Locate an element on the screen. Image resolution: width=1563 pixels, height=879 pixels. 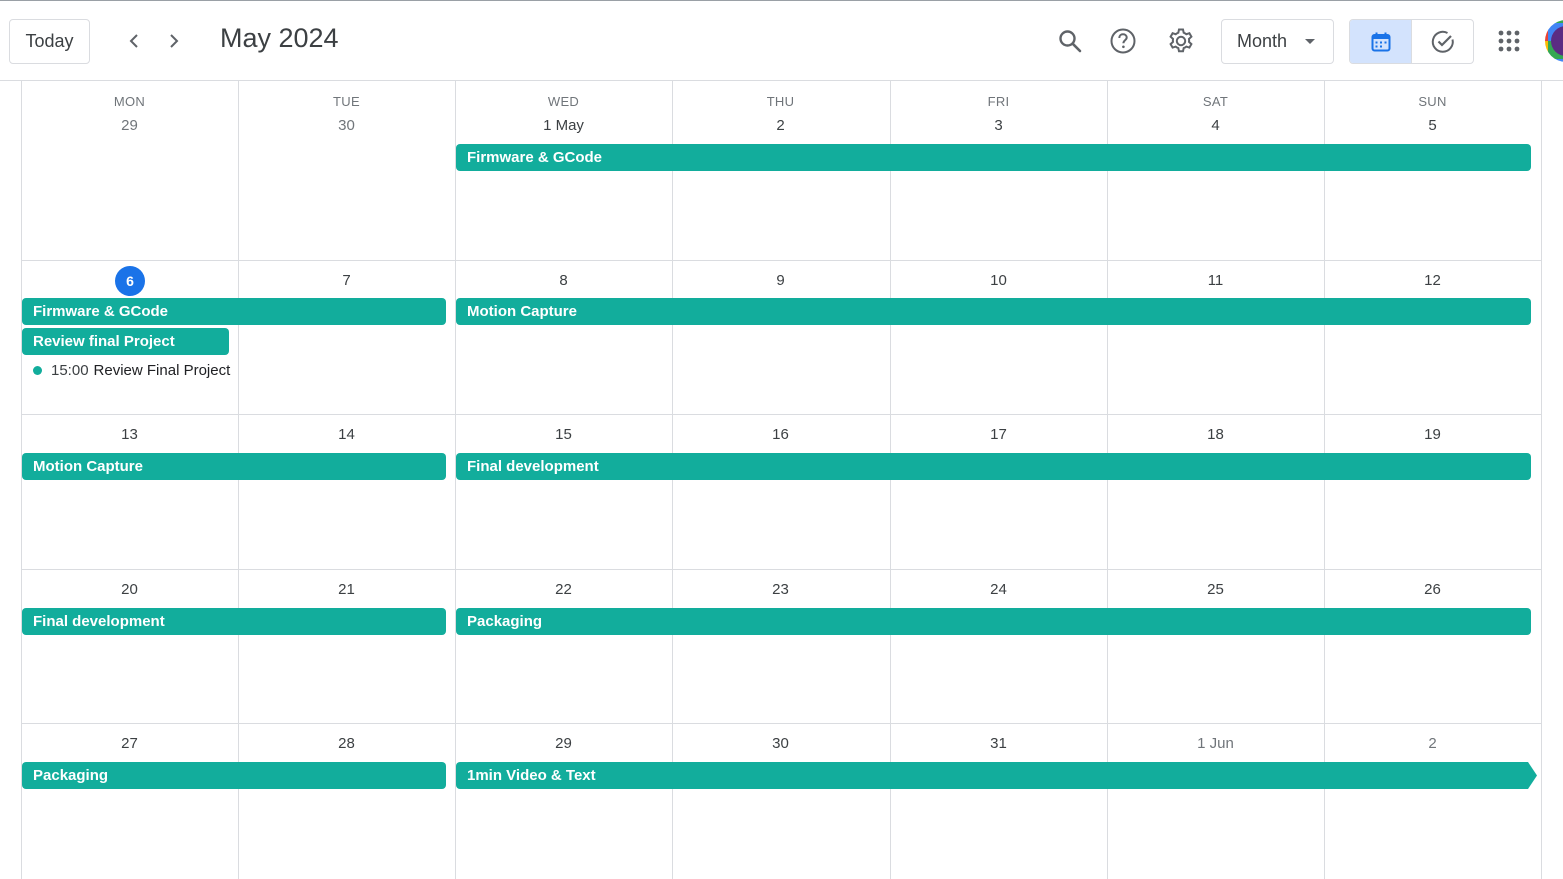
timed-event: 15:00 Review Final Project is located at coordinates (131, 370).